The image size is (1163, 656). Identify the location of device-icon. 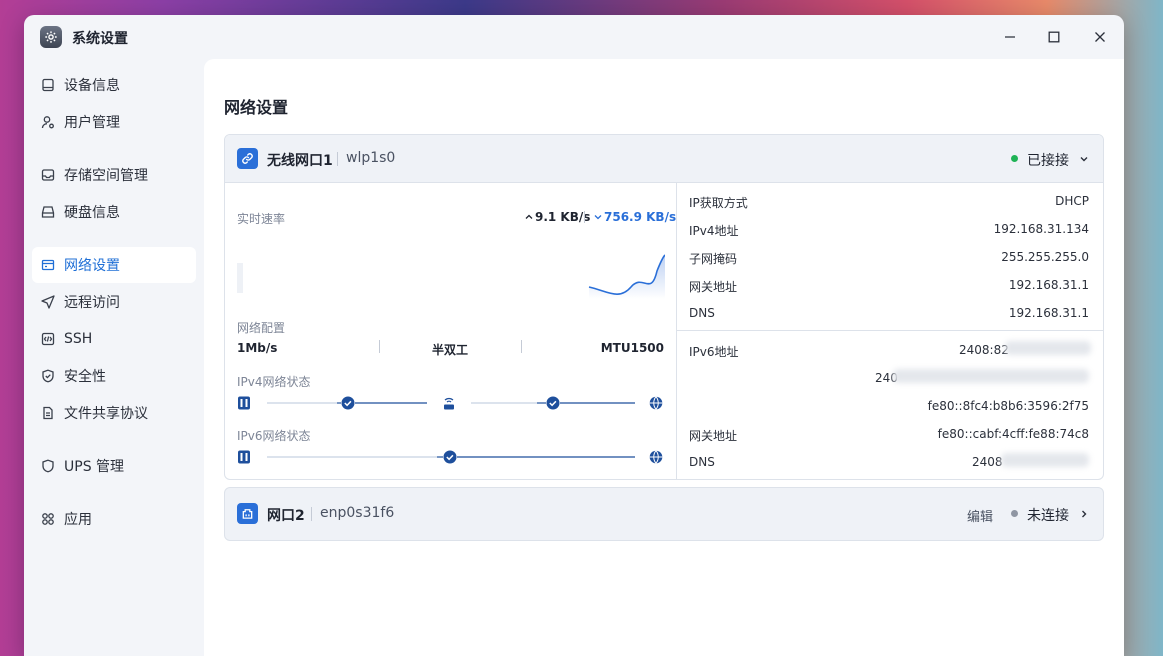
(48, 85).